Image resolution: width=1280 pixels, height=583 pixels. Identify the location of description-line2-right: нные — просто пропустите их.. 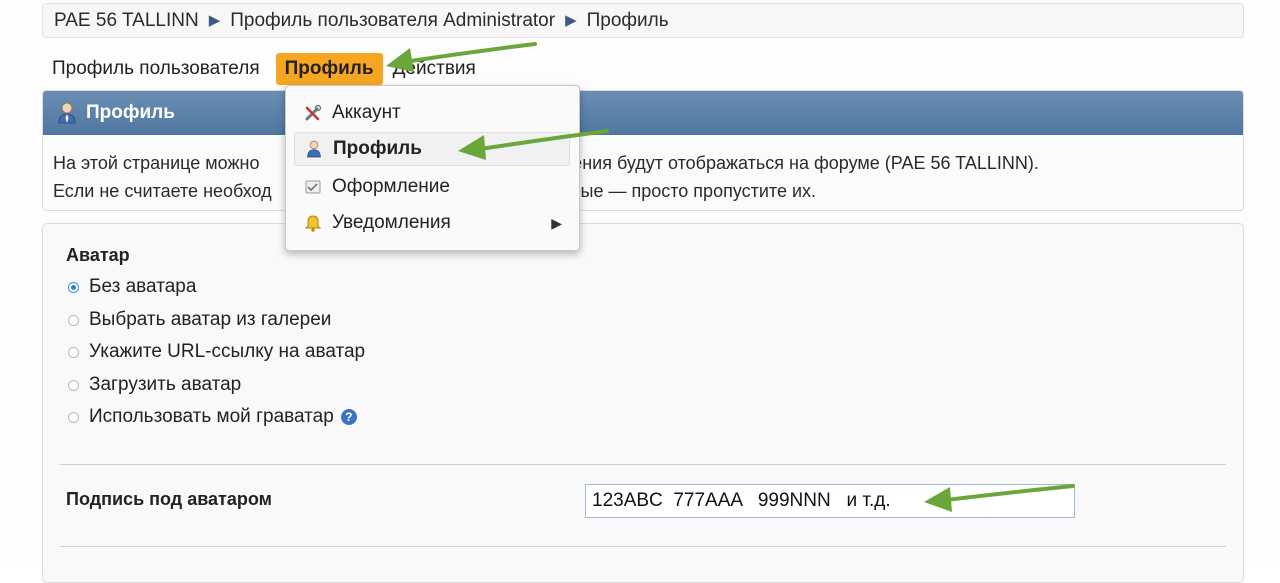
(688, 191).